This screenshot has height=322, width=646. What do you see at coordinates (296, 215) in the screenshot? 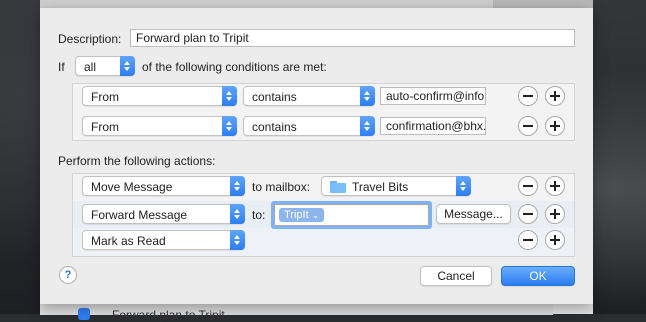
I see `recipient-token-label: TripIt` at bounding box center [296, 215].